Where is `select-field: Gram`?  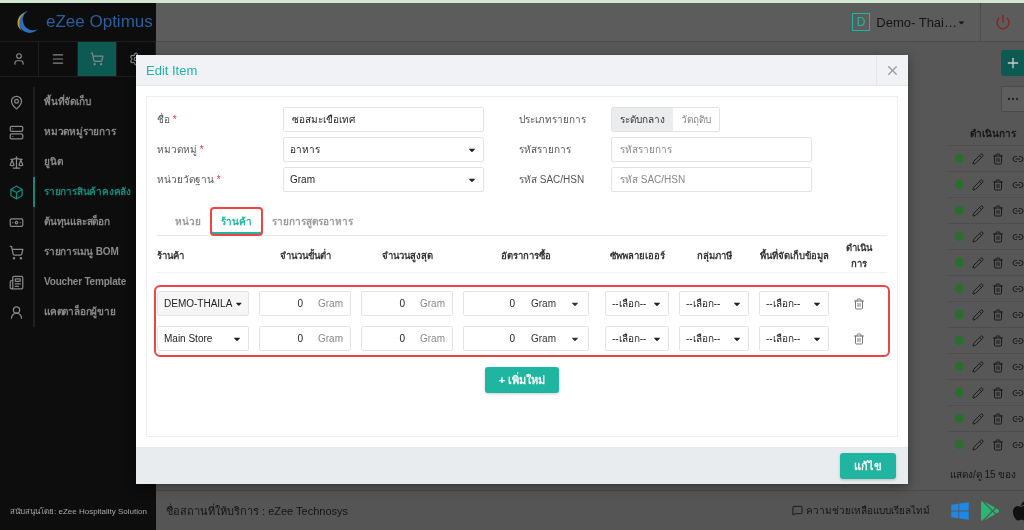
select-field: Gram is located at coordinates (383, 179).